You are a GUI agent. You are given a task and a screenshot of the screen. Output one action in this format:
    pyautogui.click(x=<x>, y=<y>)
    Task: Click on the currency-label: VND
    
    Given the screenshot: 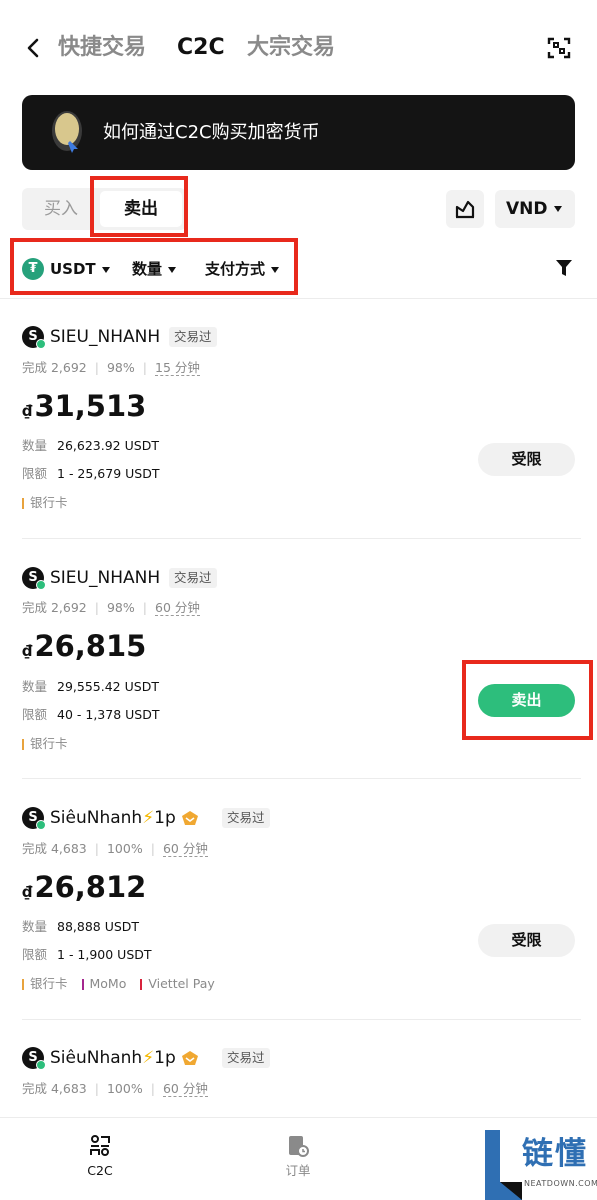 What is the action you would take?
    pyautogui.click(x=527, y=209)
    